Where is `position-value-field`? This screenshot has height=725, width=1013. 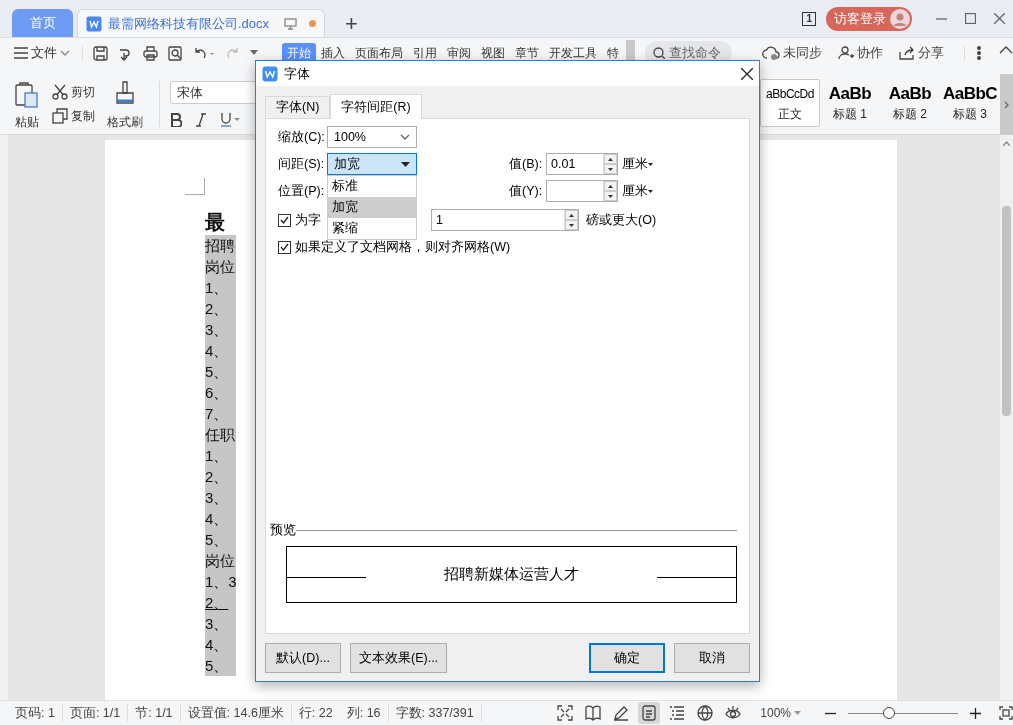
position-value-field is located at coordinates (582, 191).